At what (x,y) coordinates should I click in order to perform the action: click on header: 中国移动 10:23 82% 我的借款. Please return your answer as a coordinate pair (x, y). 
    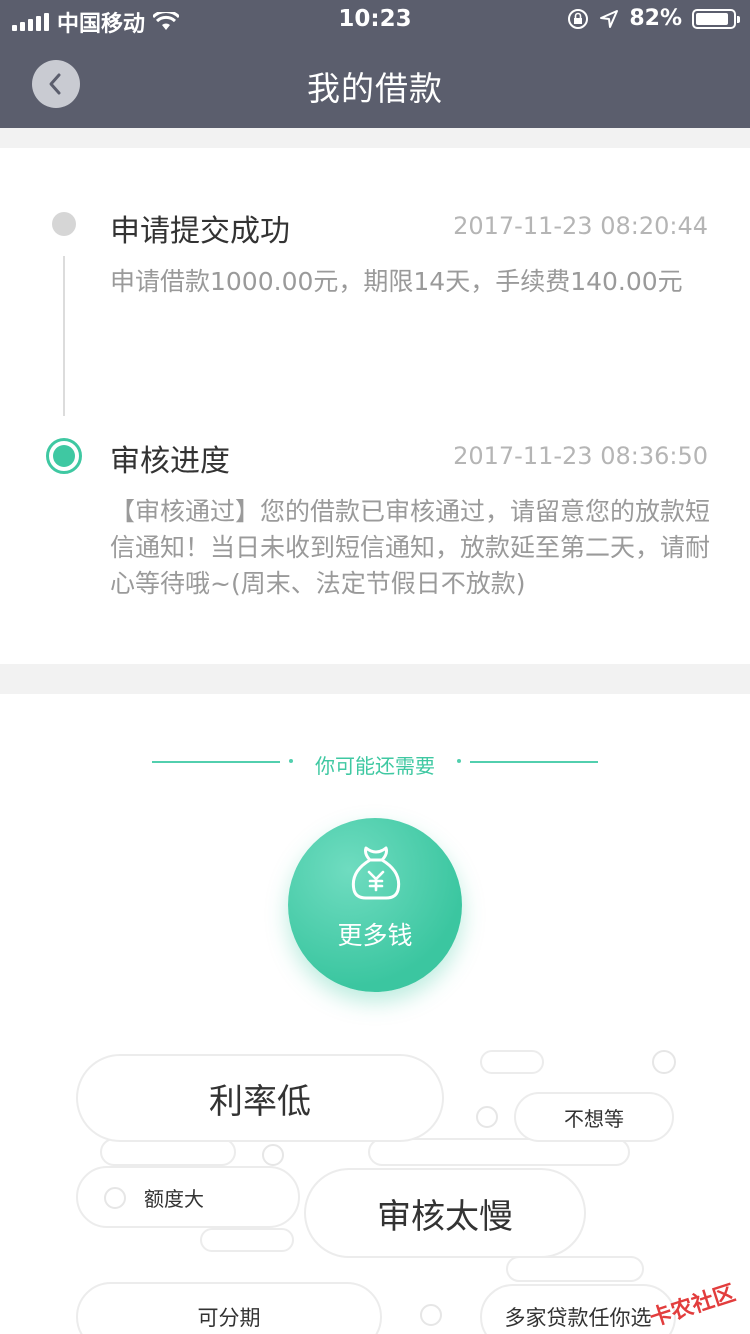
    Looking at the image, I should click on (375, 64).